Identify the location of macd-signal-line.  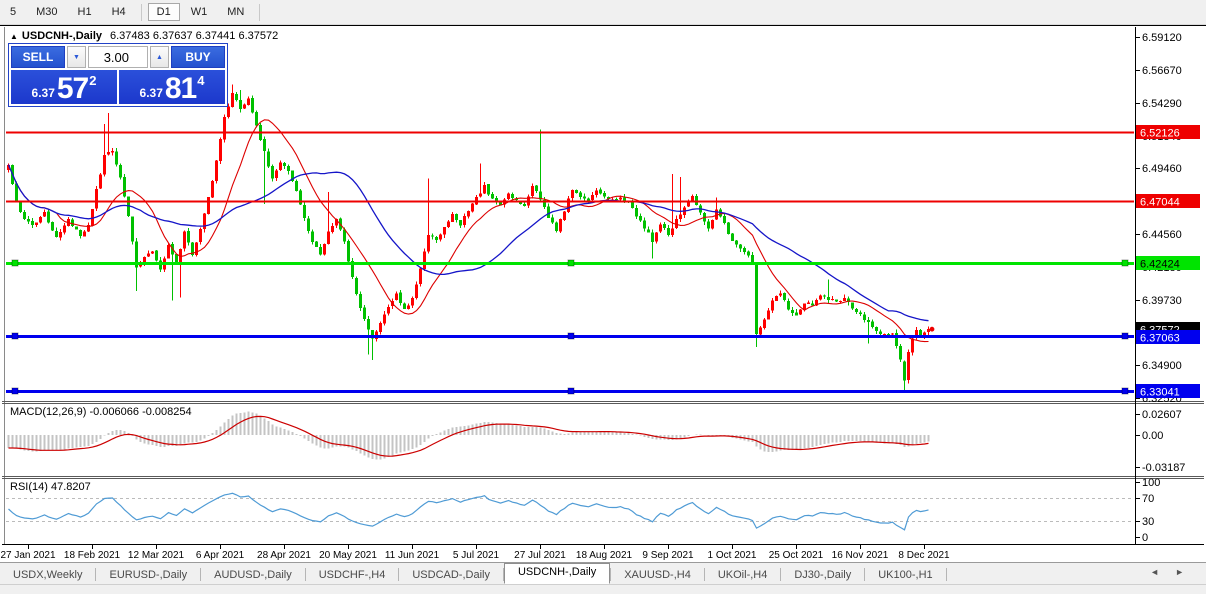
(468, 436).